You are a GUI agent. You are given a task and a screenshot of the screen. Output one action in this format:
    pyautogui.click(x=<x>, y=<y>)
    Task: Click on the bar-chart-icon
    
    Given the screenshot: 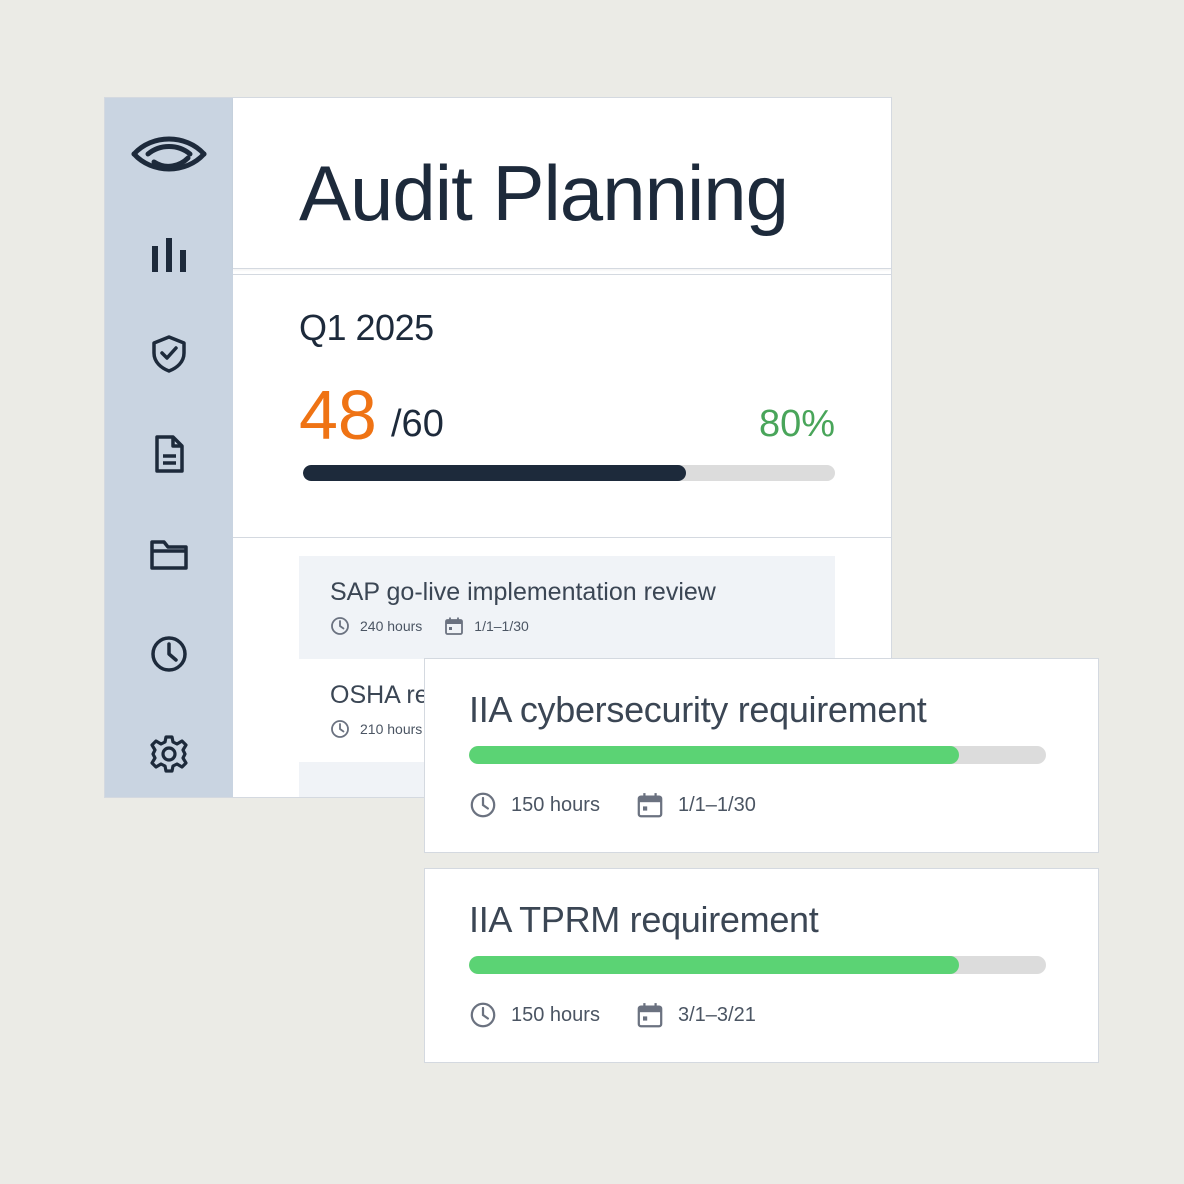 What is the action you would take?
    pyautogui.click(x=169, y=255)
    